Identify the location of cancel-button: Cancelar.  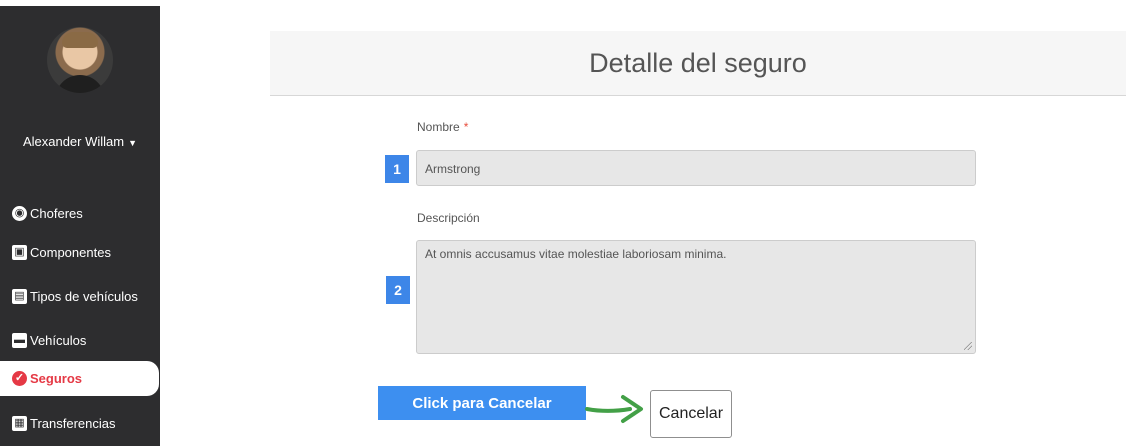
(691, 414).